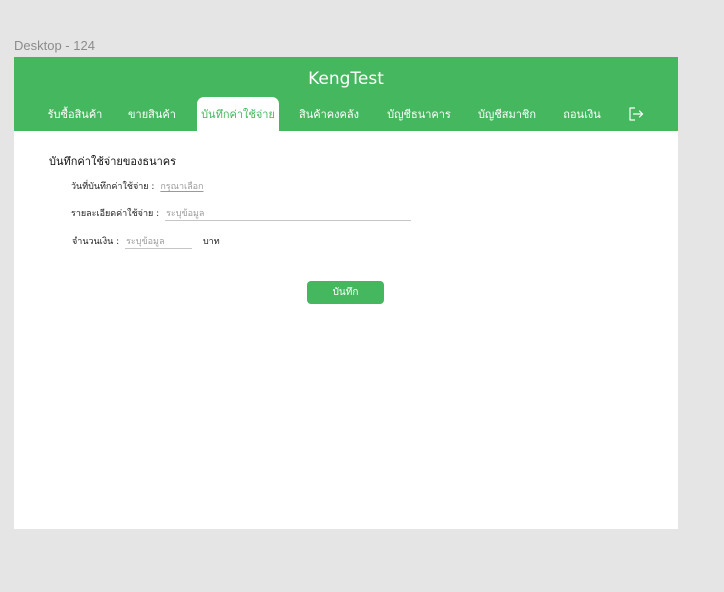 The height and width of the screenshot is (592, 724). What do you see at coordinates (238, 114) in the screenshot?
I see `nav-record-expenses: บันทึกค่าใช้จ่าย` at bounding box center [238, 114].